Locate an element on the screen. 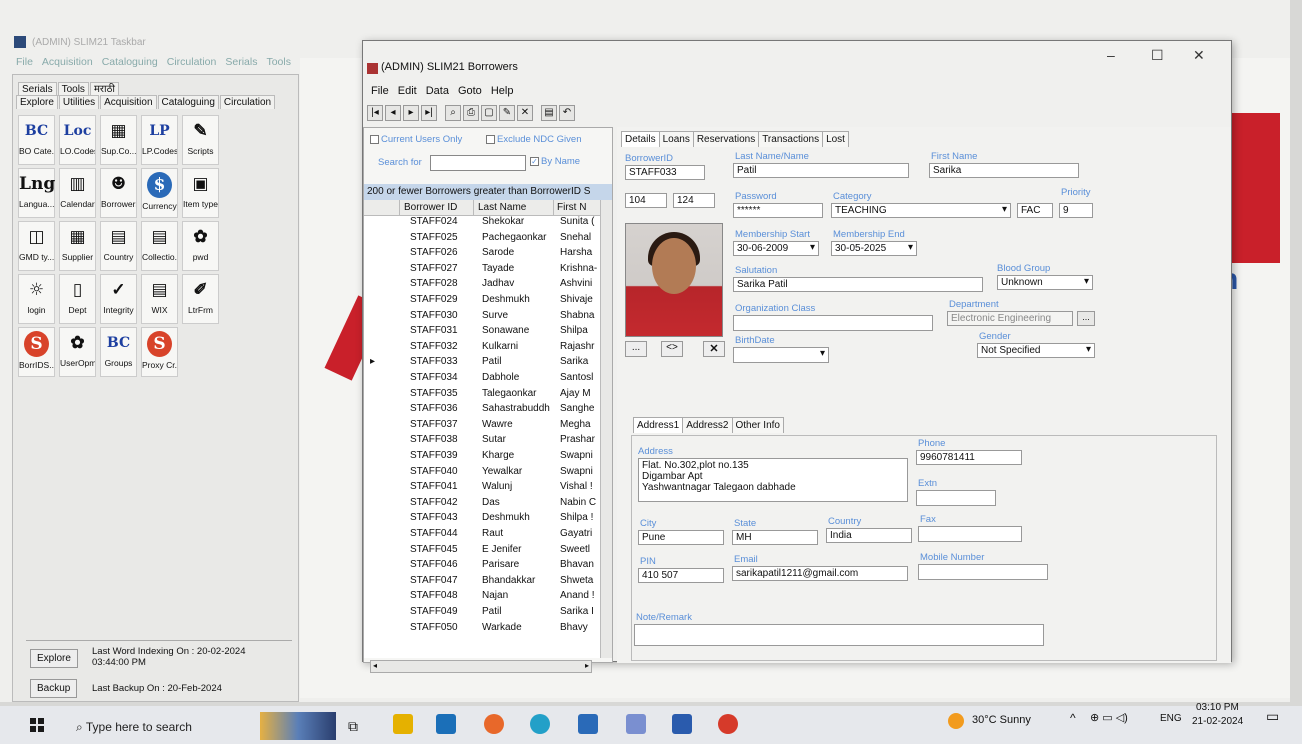 Image resolution: width=1302 pixels, height=744 pixels. menu-data: Data is located at coordinates (437, 91).